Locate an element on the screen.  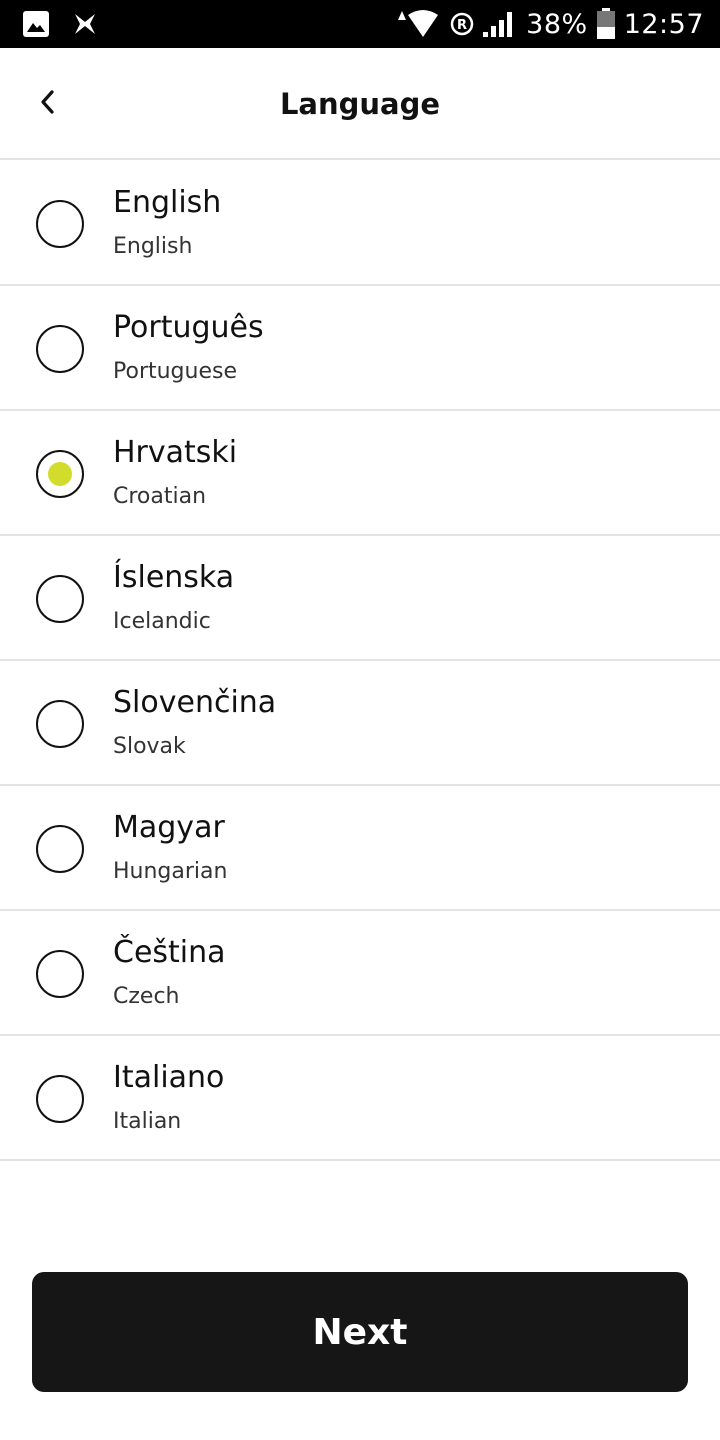
status-bar-left is located at coordinates (60, 24).